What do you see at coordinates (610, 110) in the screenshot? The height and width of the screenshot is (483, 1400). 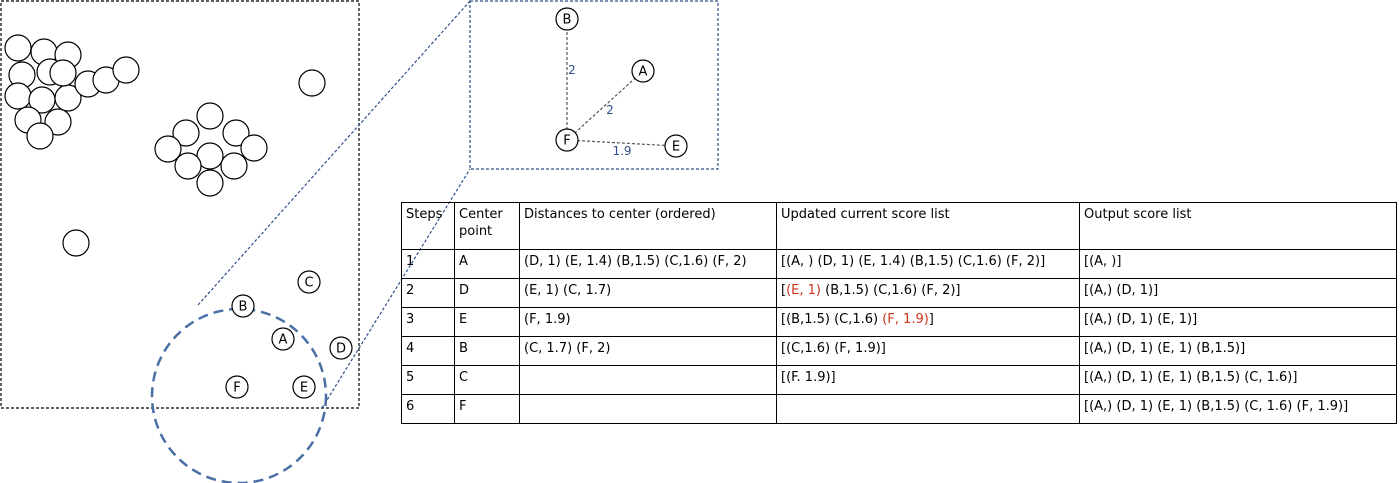 I see `edge-f-a-label: 2` at bounding box center [610, 110].